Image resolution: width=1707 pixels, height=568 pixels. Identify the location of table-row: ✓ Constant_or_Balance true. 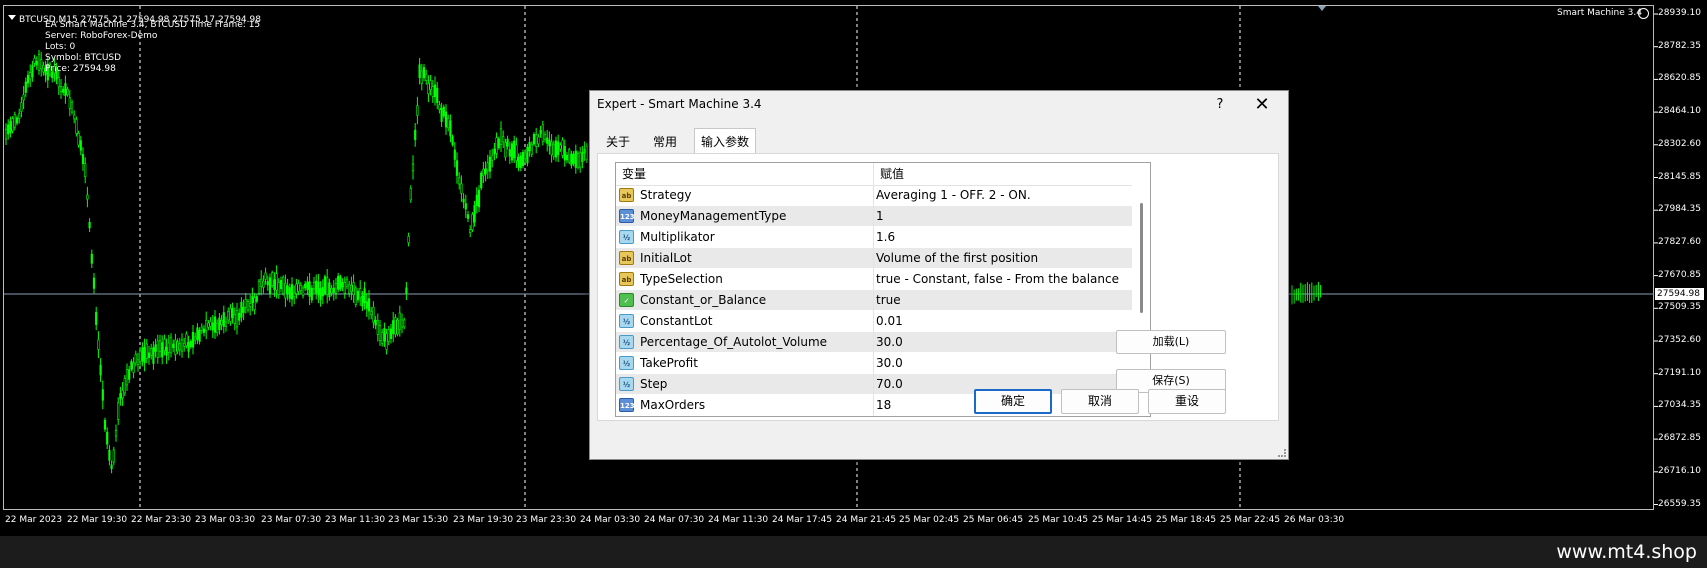
(874, 300).